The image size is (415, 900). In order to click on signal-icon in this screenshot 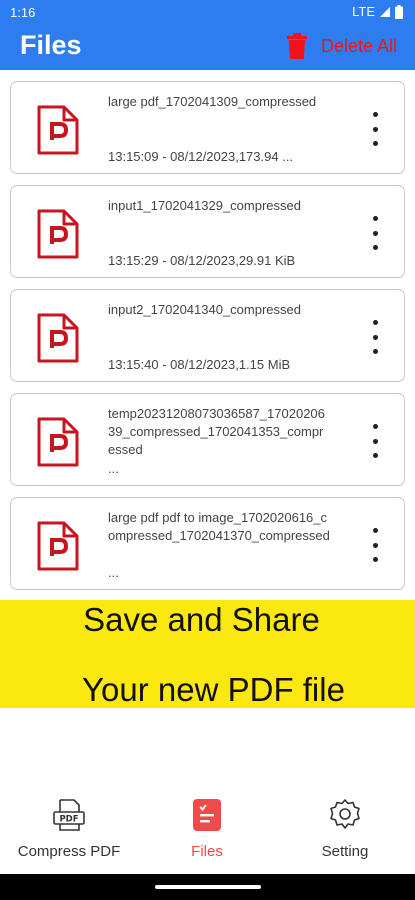, I will do `click(385, 11)`.